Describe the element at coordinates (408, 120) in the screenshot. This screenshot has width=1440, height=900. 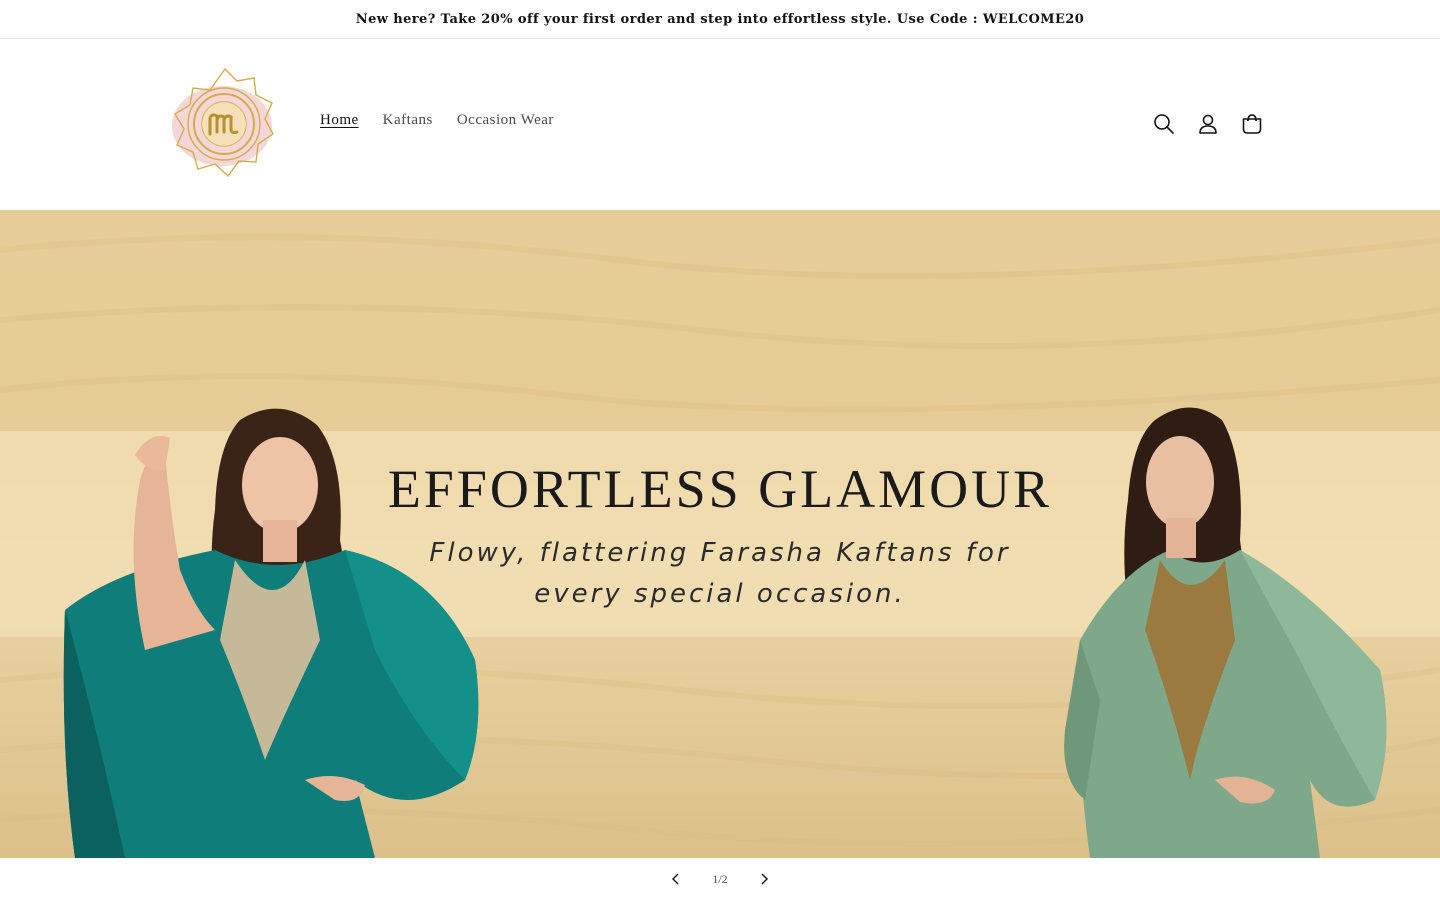
I see `nav-kaftans-link: Kaftans` at that location.